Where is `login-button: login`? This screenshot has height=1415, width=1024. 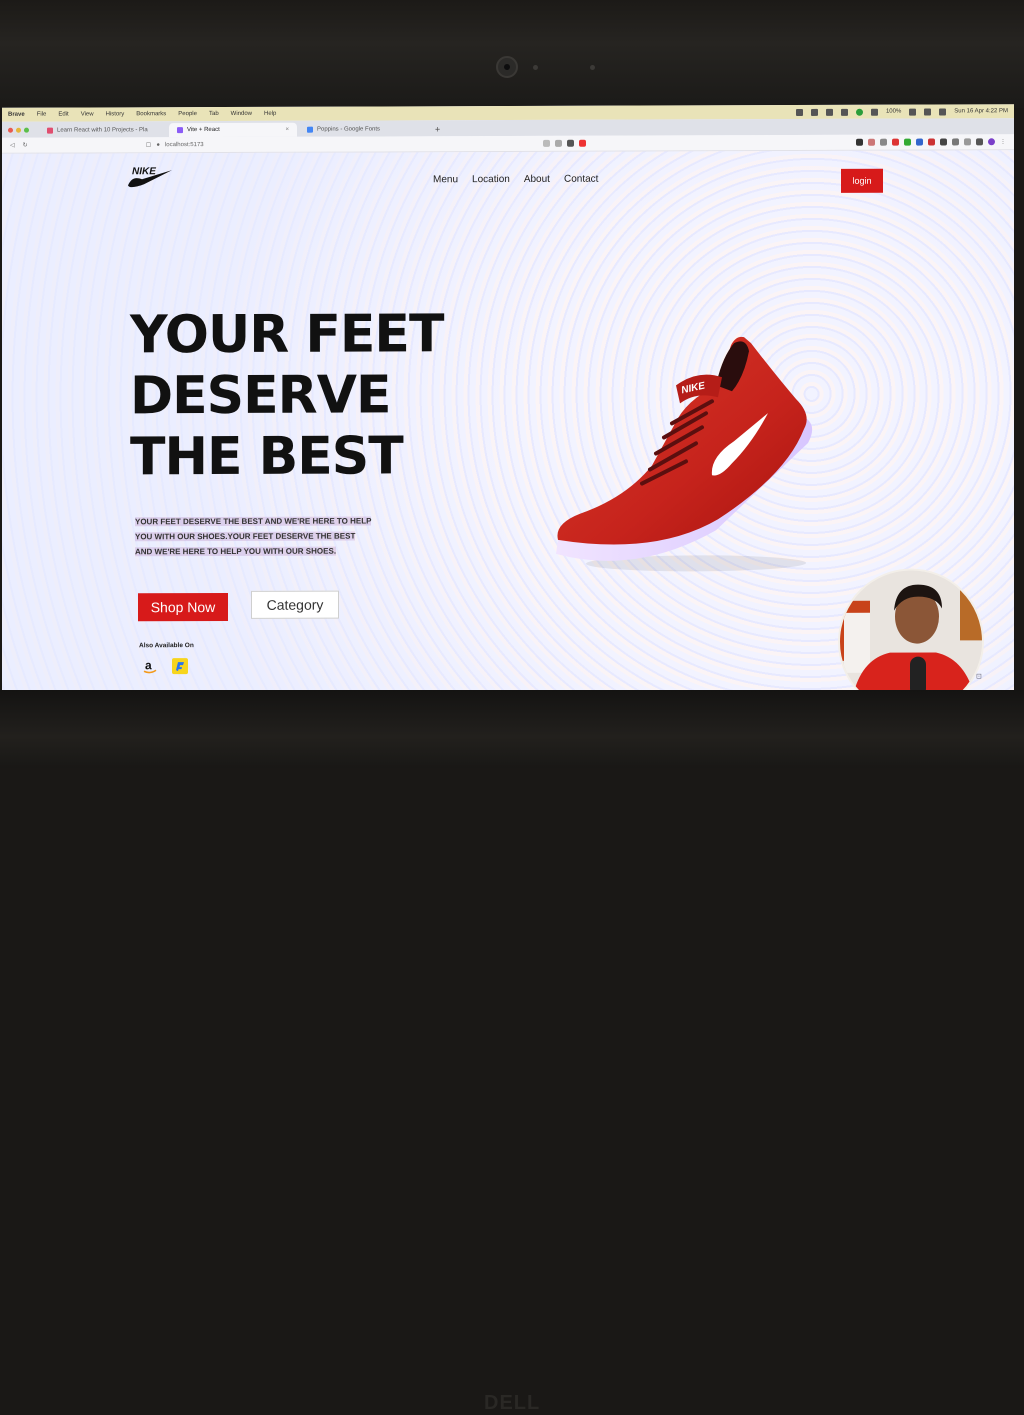
login-button: login is located at coordinates (862, 180).